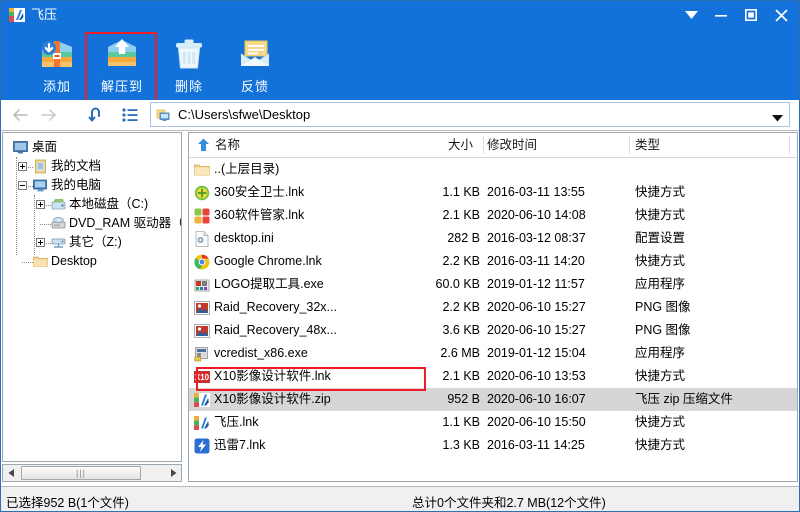 The width and height of the screenshot is (800, 512). What do you see at coordinates (470, 114) in the screenshot?
I see `address-input: C:\Users\sfwe\Desktop` at bounding box center [470, 114].